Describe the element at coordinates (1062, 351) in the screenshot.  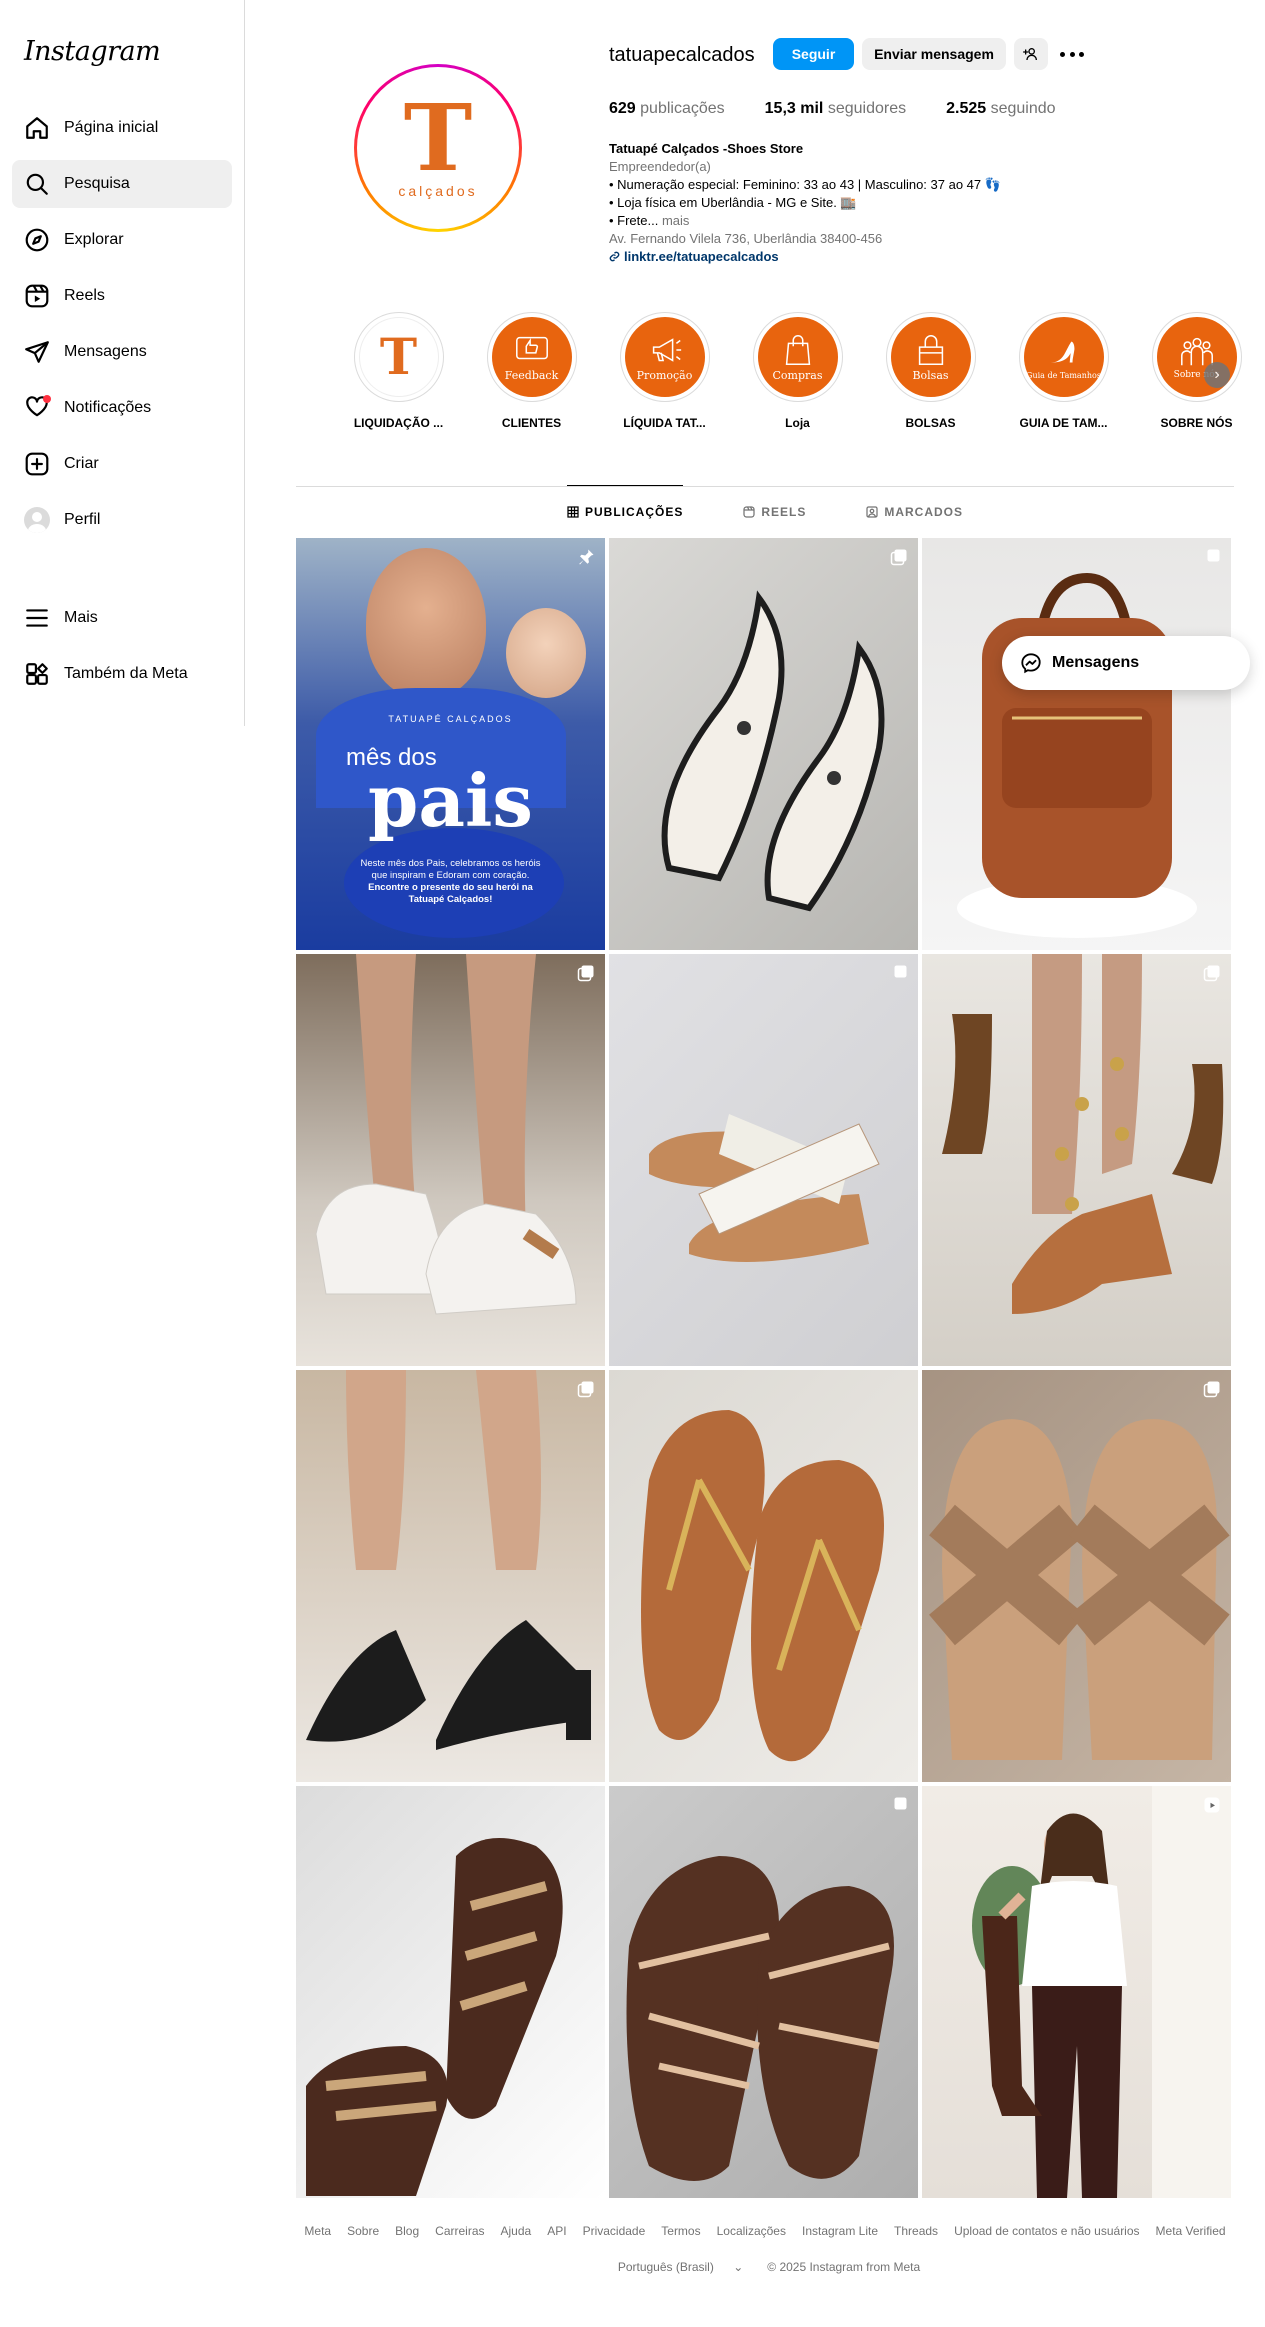
I see `high-heel-icon` at that location.